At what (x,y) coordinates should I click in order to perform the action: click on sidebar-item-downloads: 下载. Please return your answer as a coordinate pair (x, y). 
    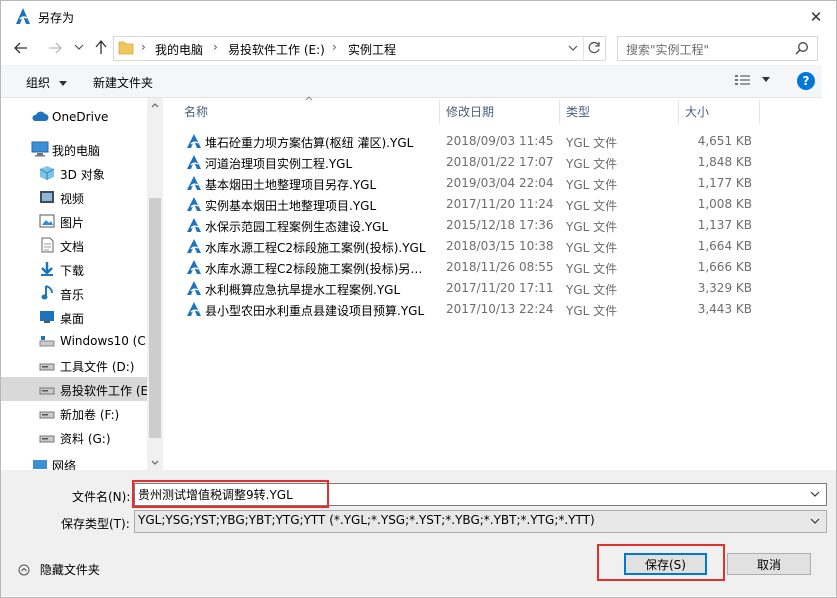
    Looking at the image, I should click on (75, 269).